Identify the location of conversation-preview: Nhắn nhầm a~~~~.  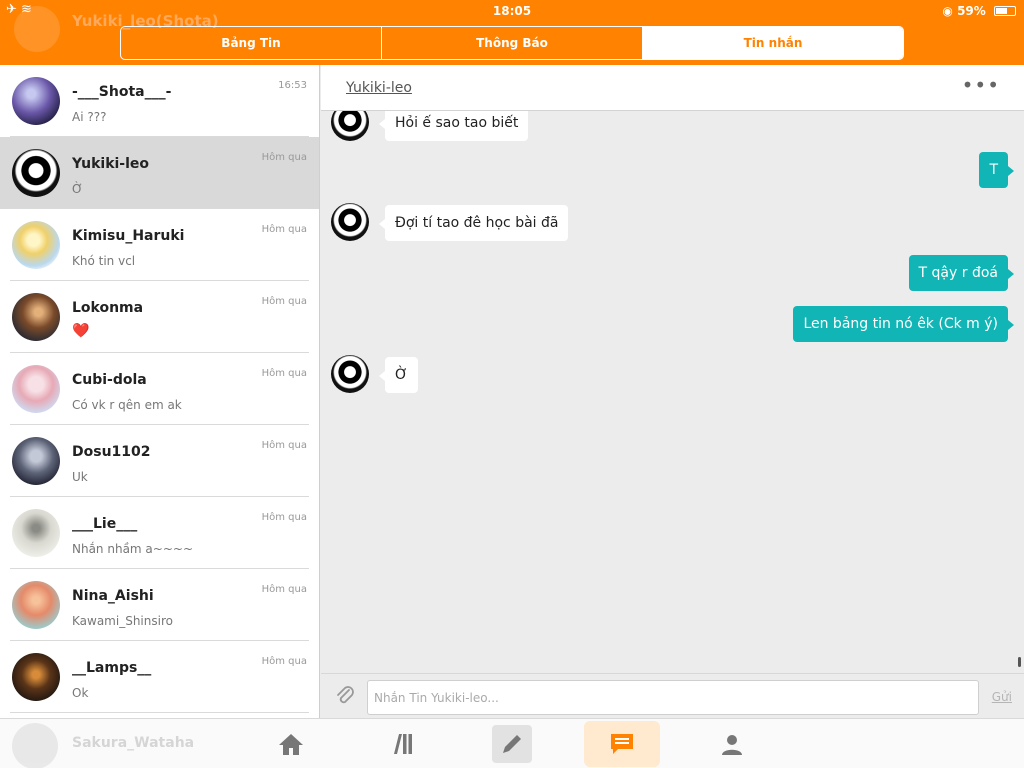
(132, 549).